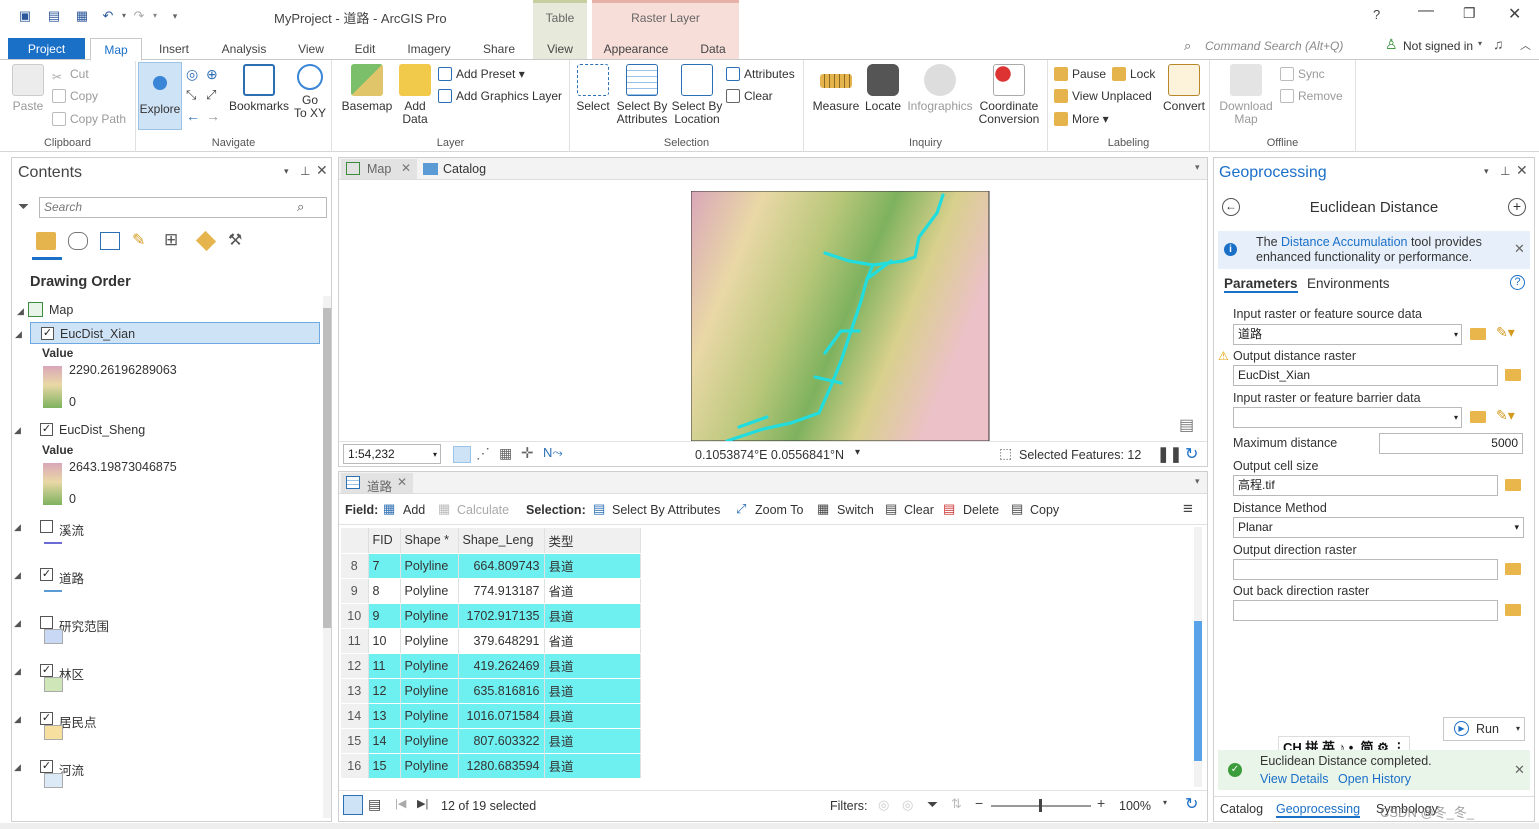  What do you see at coordinates (1513, 610) in the screenshot?
I see `back-direction-browse-icon` at bounding box center [1513, 610].